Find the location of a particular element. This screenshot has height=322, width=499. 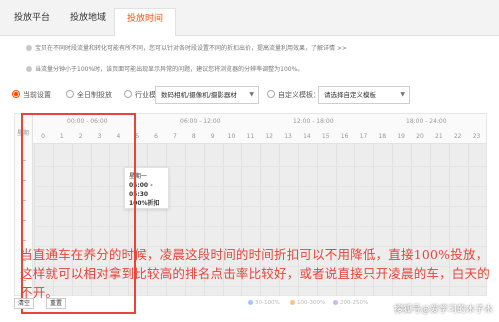

option-custom: 自定义模板： is located at coordinates (293, 95).